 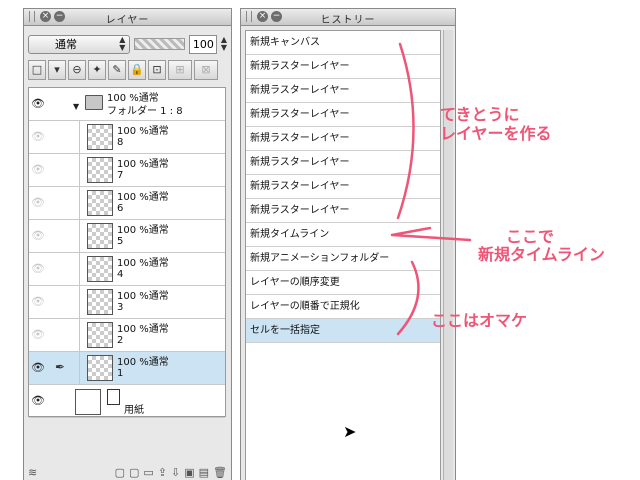 What do you see at coordinates (405, 131) in the screenshot?
I see `bracket-curve-top` at bounding box center [405, 131].